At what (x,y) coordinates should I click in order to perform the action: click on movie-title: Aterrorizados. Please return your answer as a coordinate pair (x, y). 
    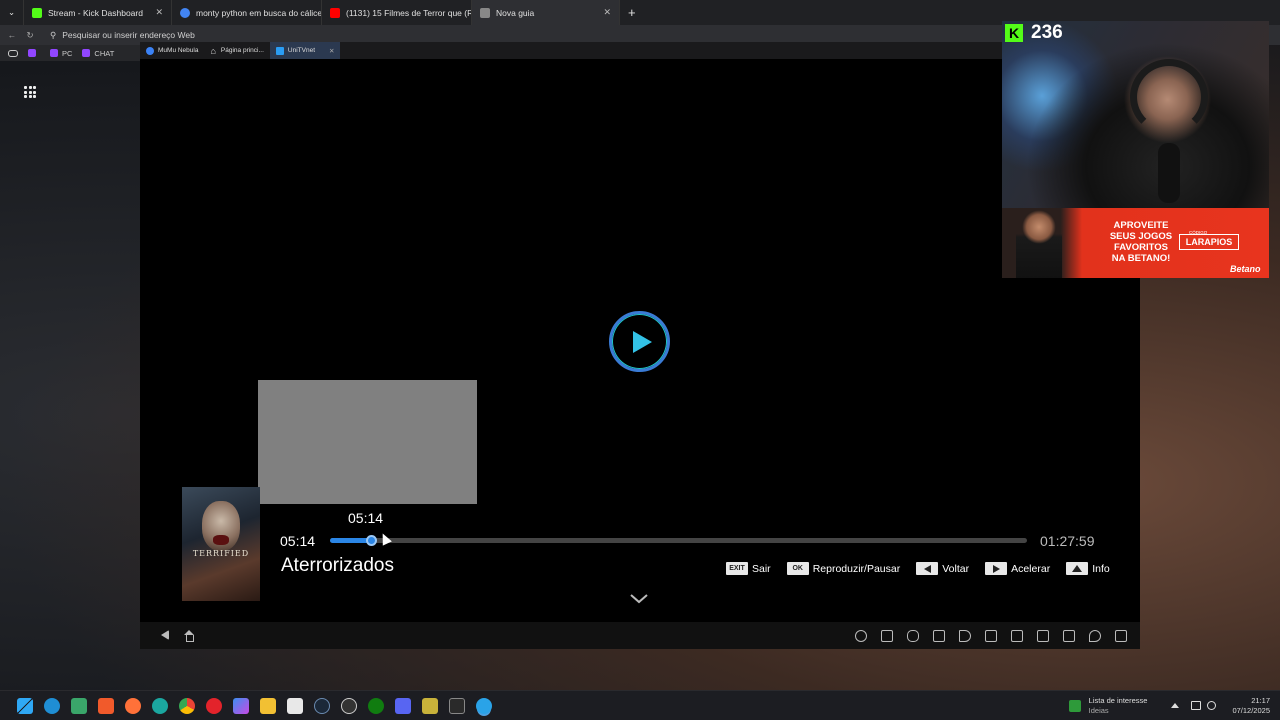
    Looking at the image, I should click on (337, 565).